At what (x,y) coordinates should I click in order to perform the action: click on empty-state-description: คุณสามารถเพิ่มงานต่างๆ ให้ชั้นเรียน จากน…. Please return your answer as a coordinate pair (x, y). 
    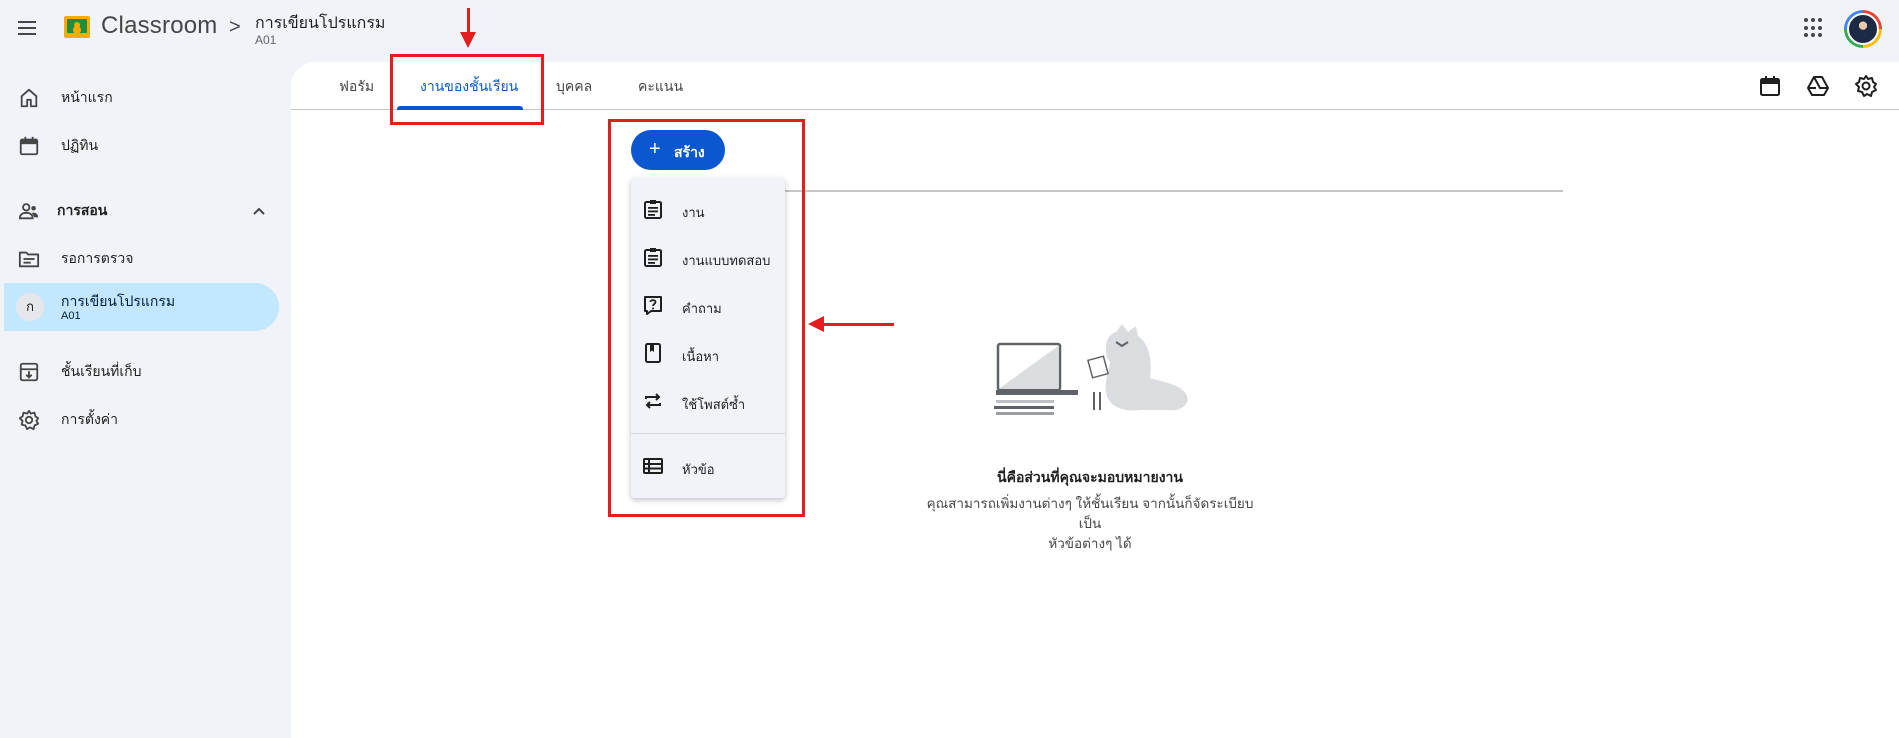
    Looking at the image, I should click on (1090, 524).